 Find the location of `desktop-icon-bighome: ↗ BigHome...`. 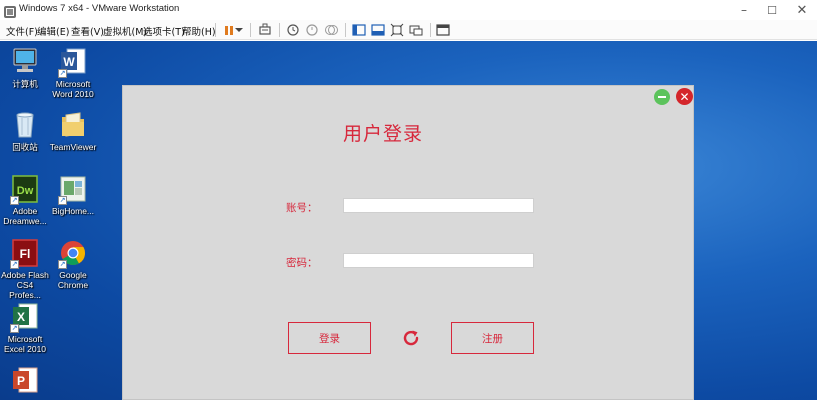

desktop-icon-bighome: ↗ BigHome... is located at coordinates (73, 194).